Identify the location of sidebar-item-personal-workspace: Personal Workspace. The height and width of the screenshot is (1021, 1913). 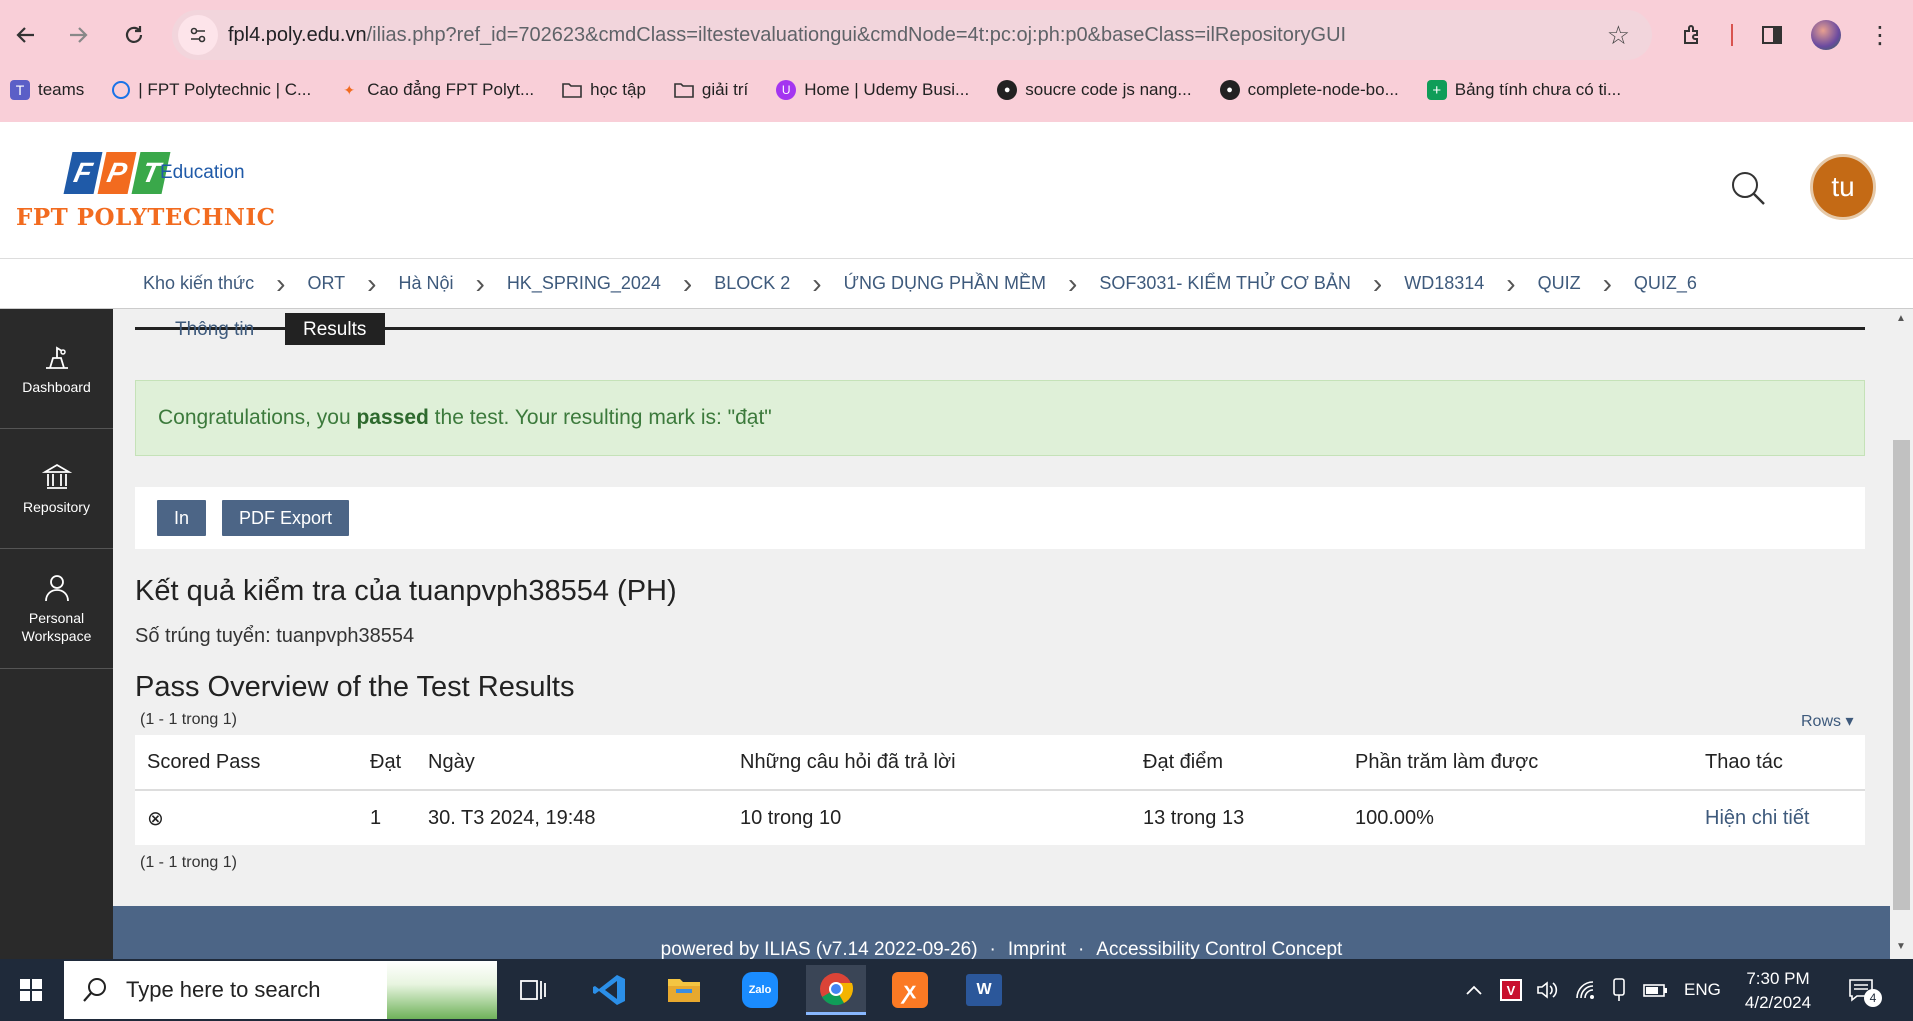
(56, 609).